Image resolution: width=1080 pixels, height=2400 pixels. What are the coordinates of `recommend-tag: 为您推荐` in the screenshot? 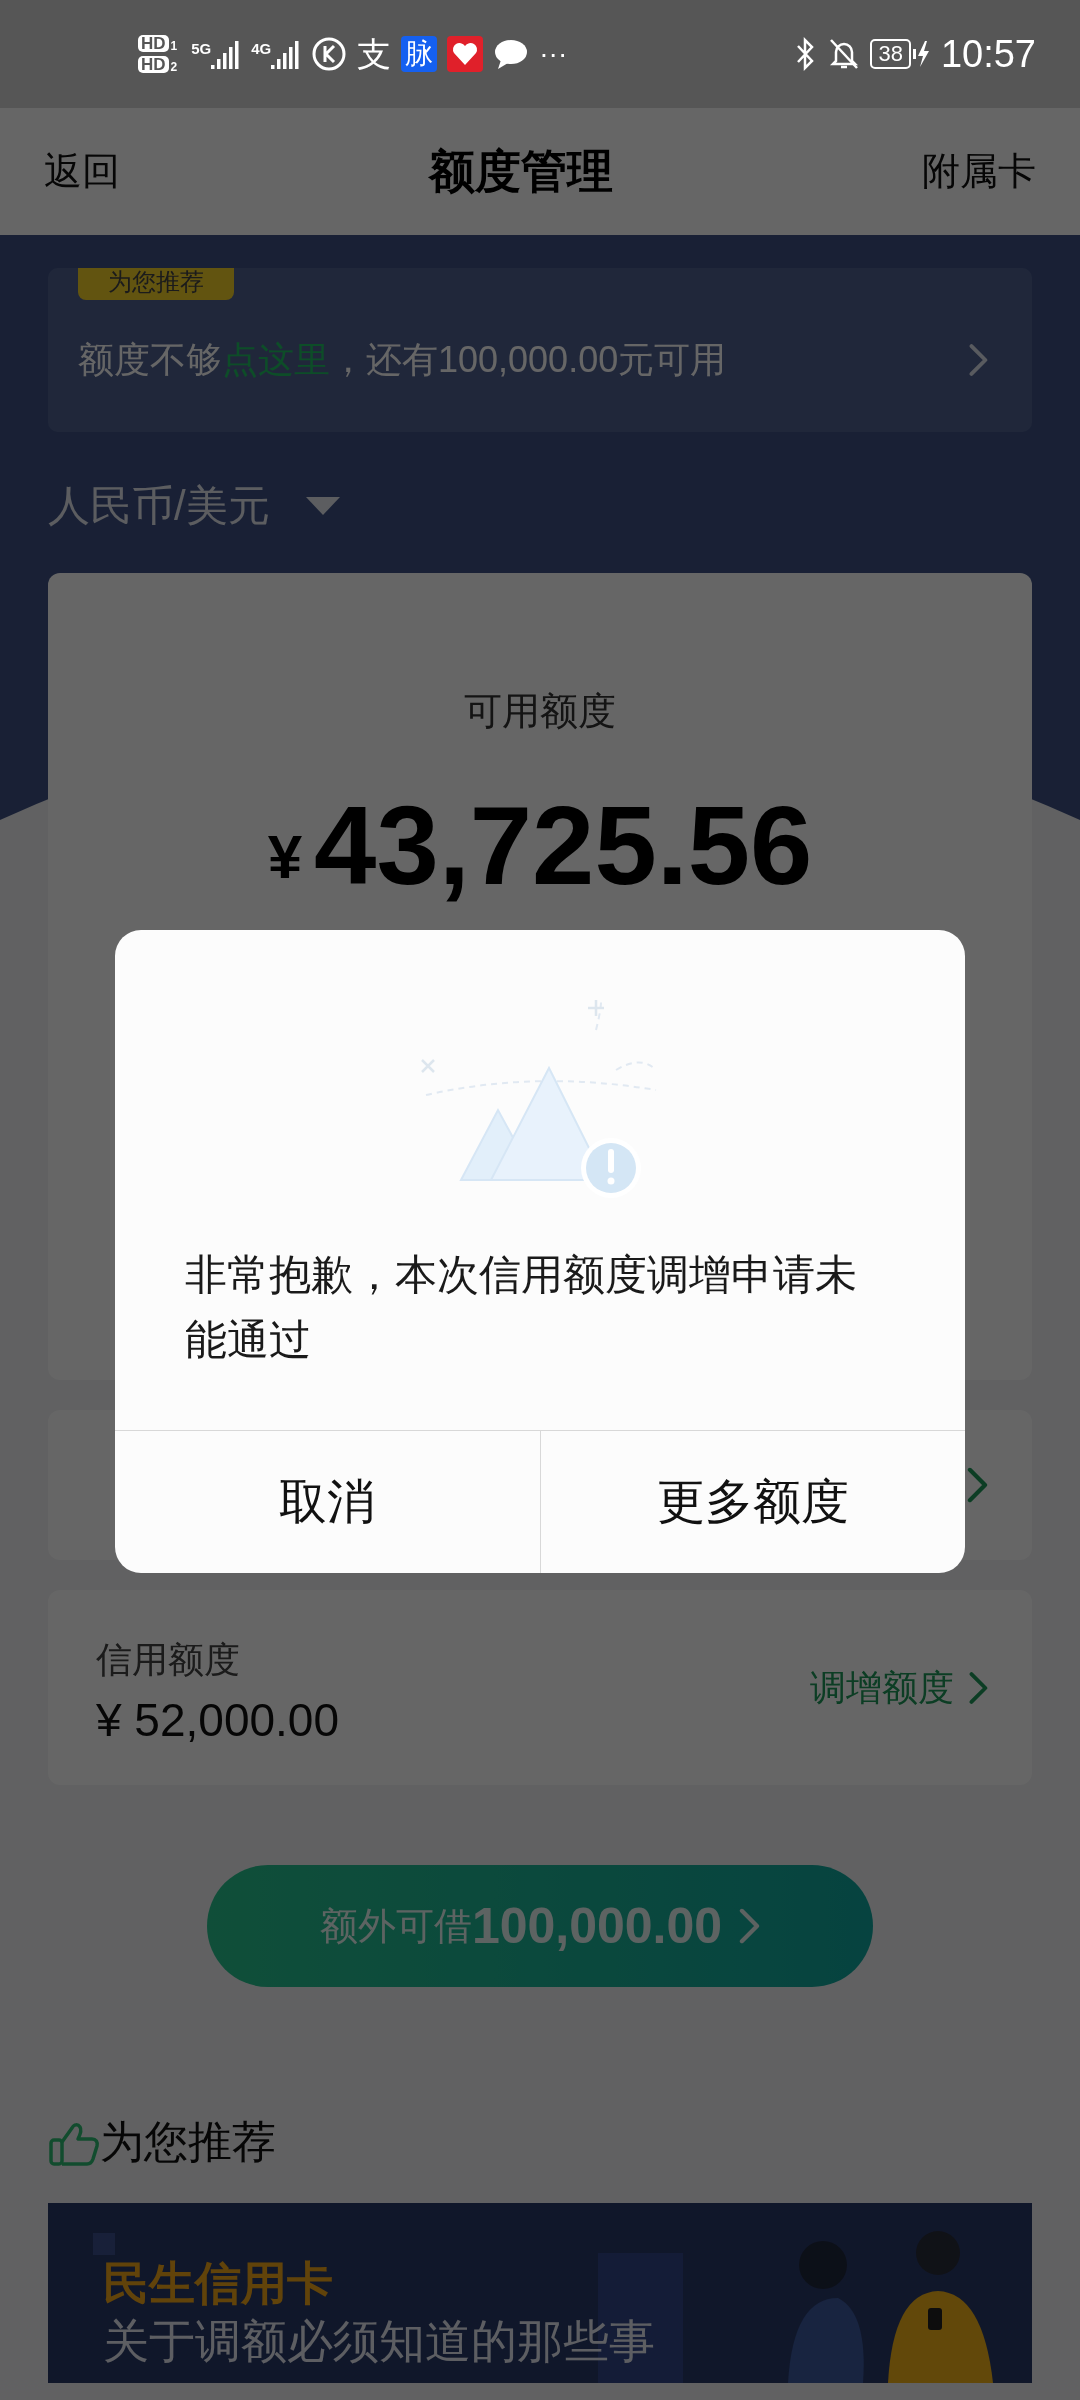 It's located at (156, 284).